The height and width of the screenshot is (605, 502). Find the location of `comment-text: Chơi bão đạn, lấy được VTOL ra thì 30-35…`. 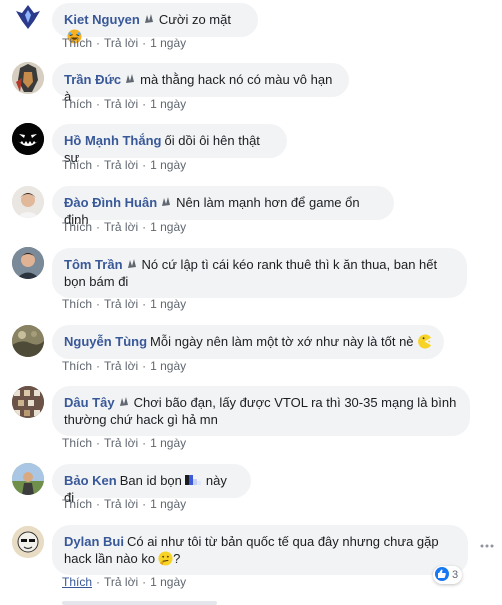

comment-text: Chơi bão đạn, lấy được VTOL ra thì 30-35… is located at coordinates (295, 402).